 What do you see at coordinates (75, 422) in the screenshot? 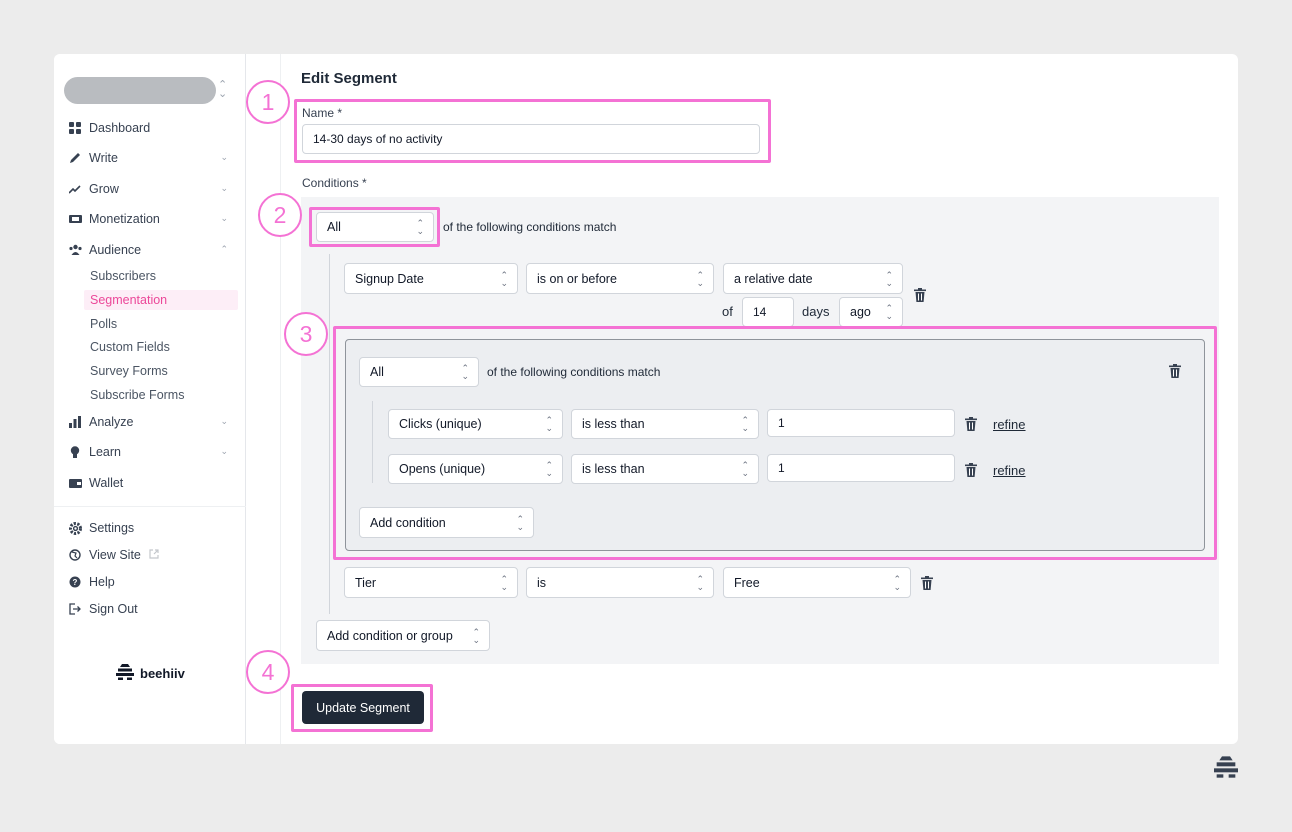
I see `bar-chart-icon` at bounding box center [75, 422].